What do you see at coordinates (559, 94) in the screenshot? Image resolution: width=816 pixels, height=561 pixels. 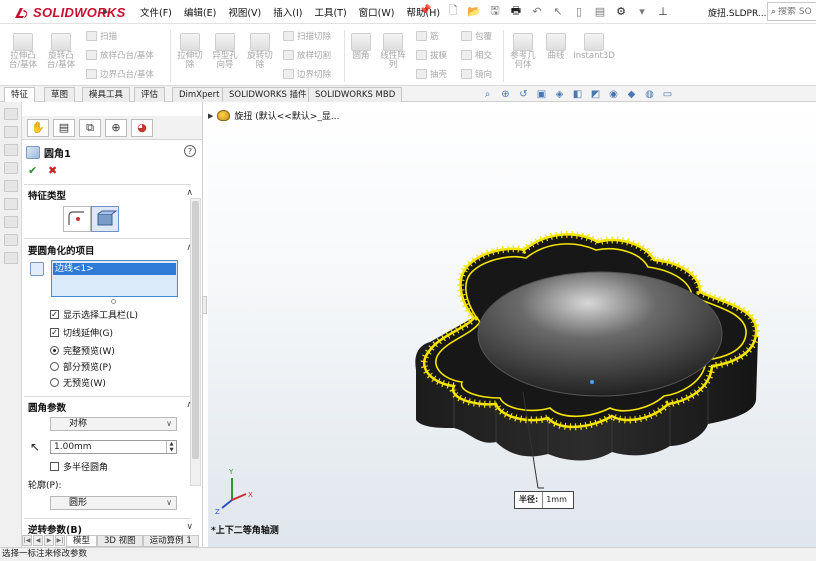 I see `dynamic-annotation-icon: ◈` at bounding box center [559, 94].